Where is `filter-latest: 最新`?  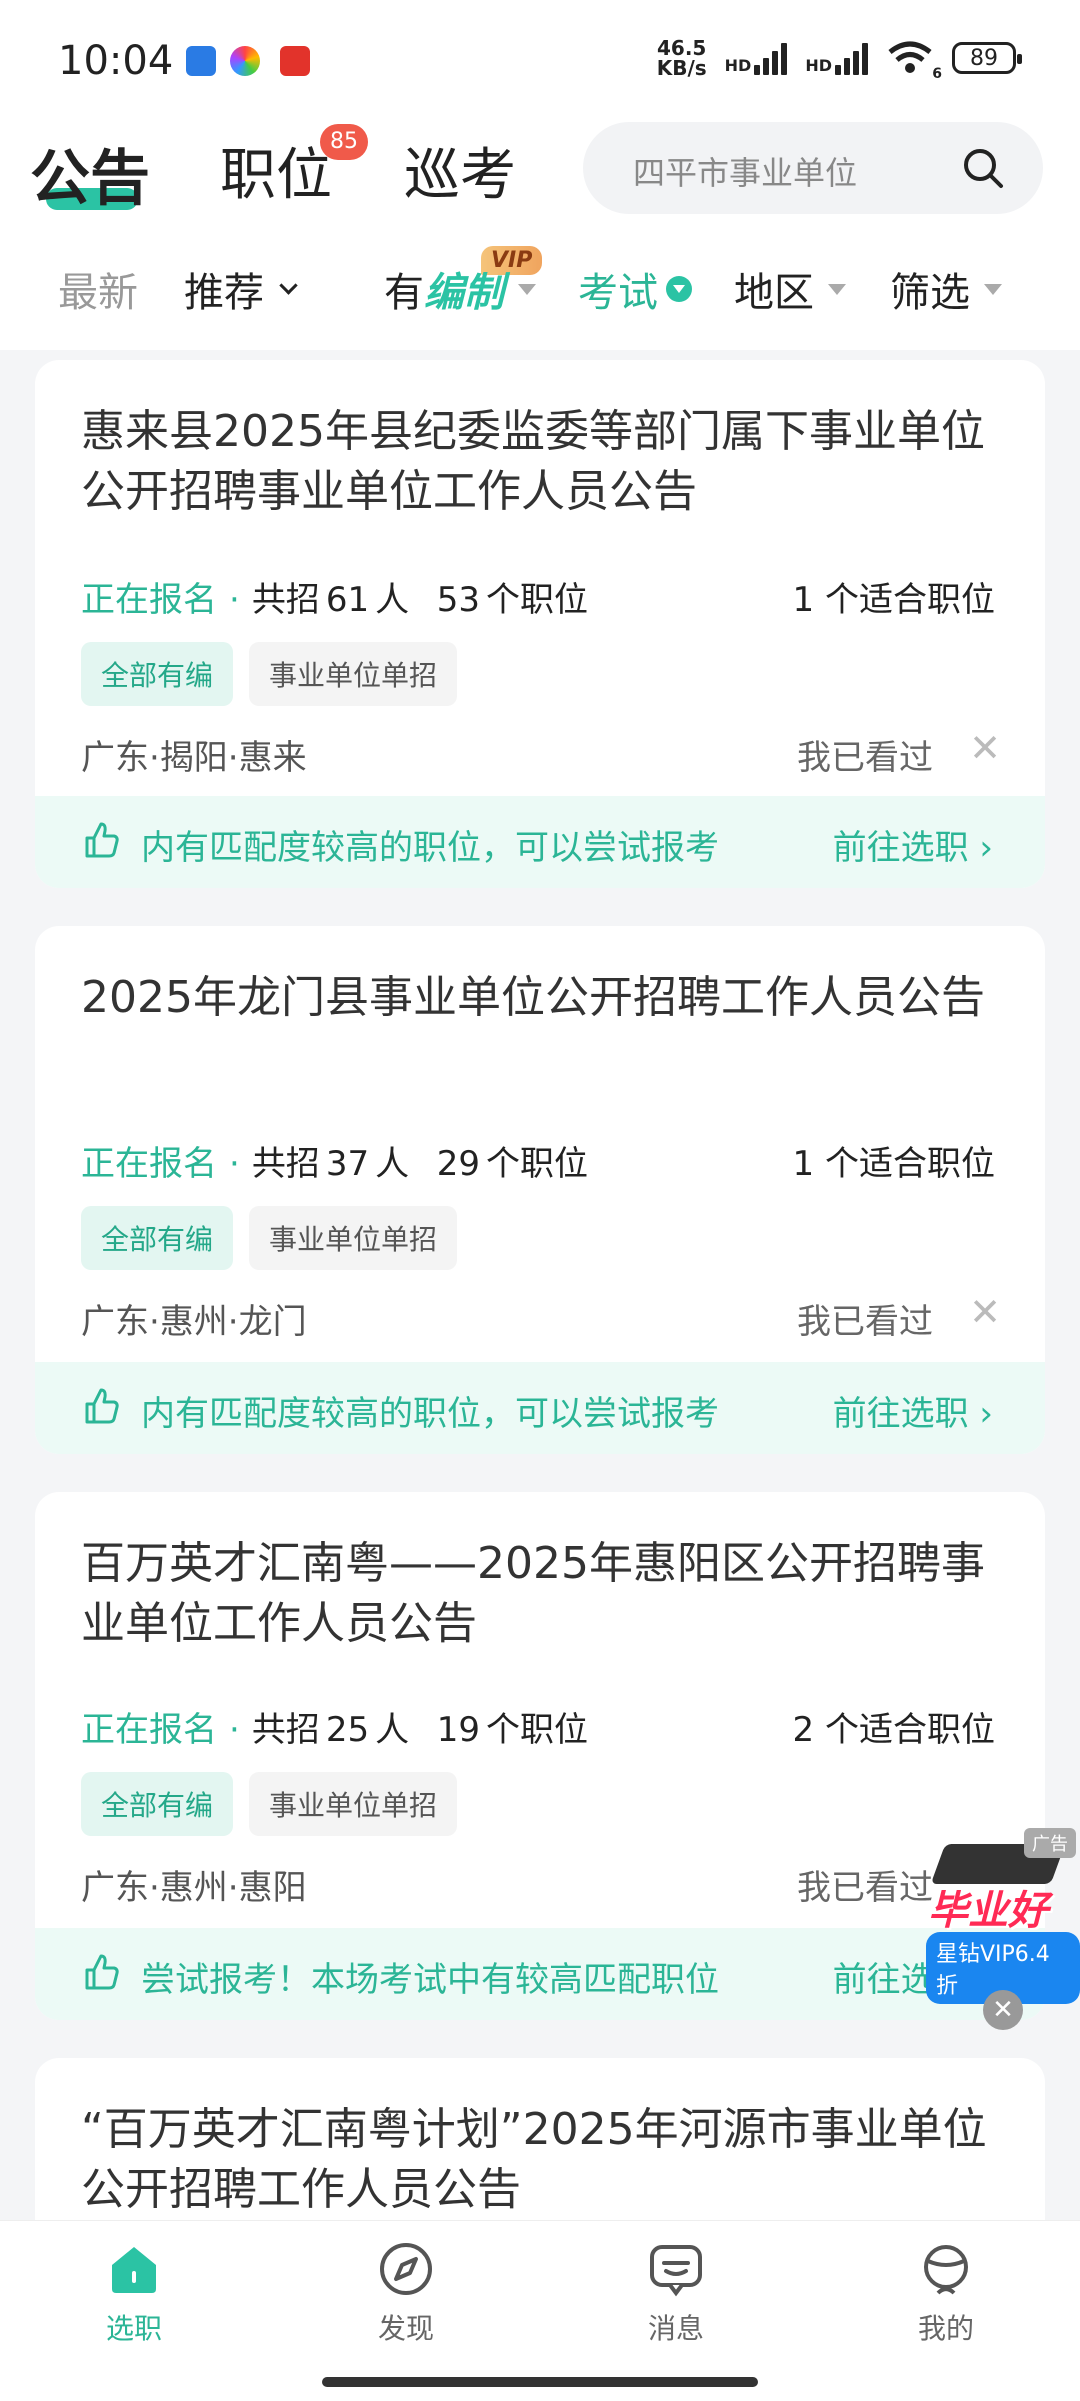
filter-latest: 最新 is located at coordinates (98, 289).